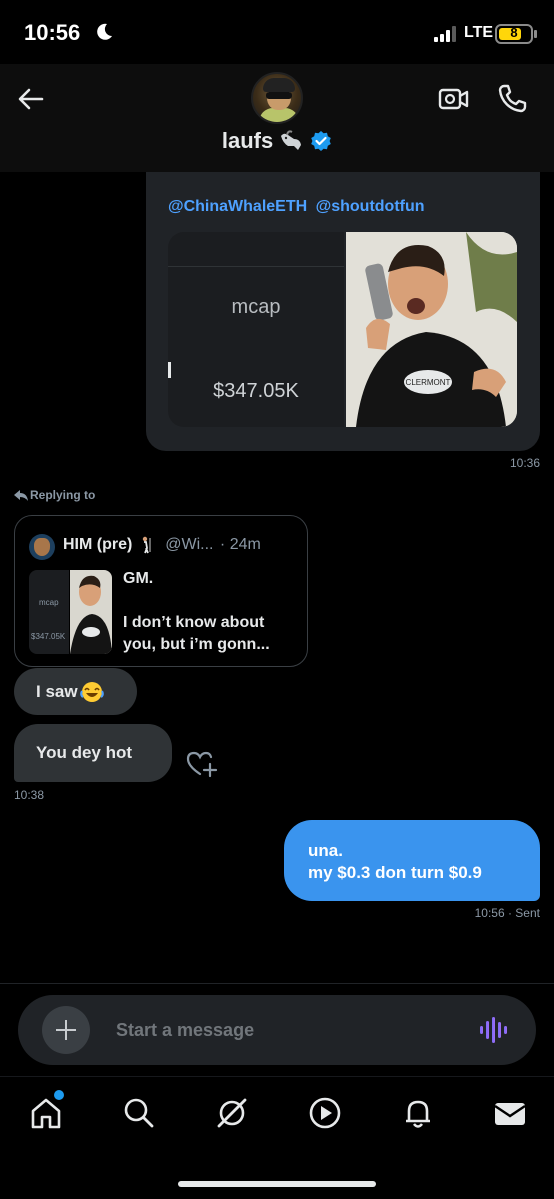 This screenshot has width=554, height=1199. I want to click on avatar, so click(277, 98).